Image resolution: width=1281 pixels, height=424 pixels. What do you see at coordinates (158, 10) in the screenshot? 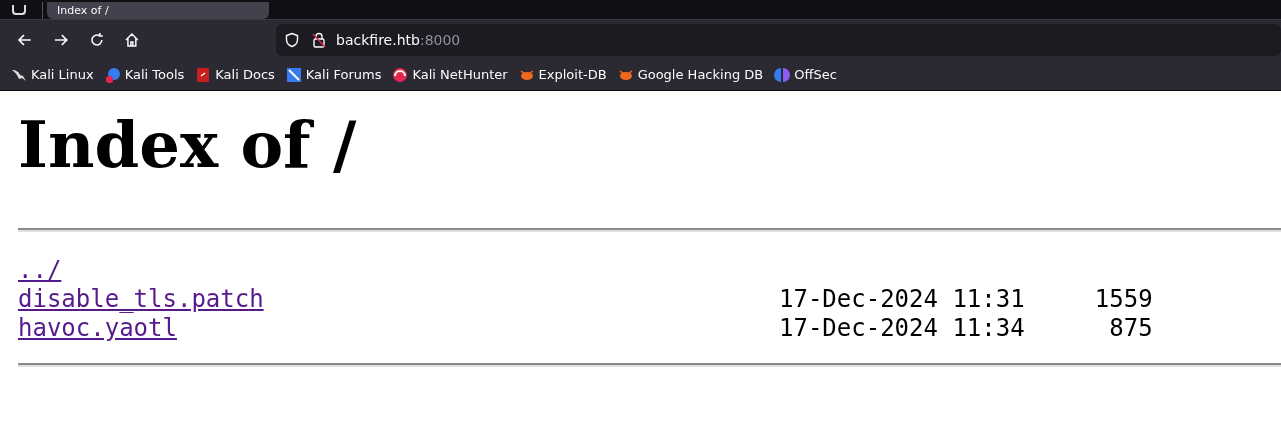
I see `browser-tab: Index of /` at bounding box center [158, 10].